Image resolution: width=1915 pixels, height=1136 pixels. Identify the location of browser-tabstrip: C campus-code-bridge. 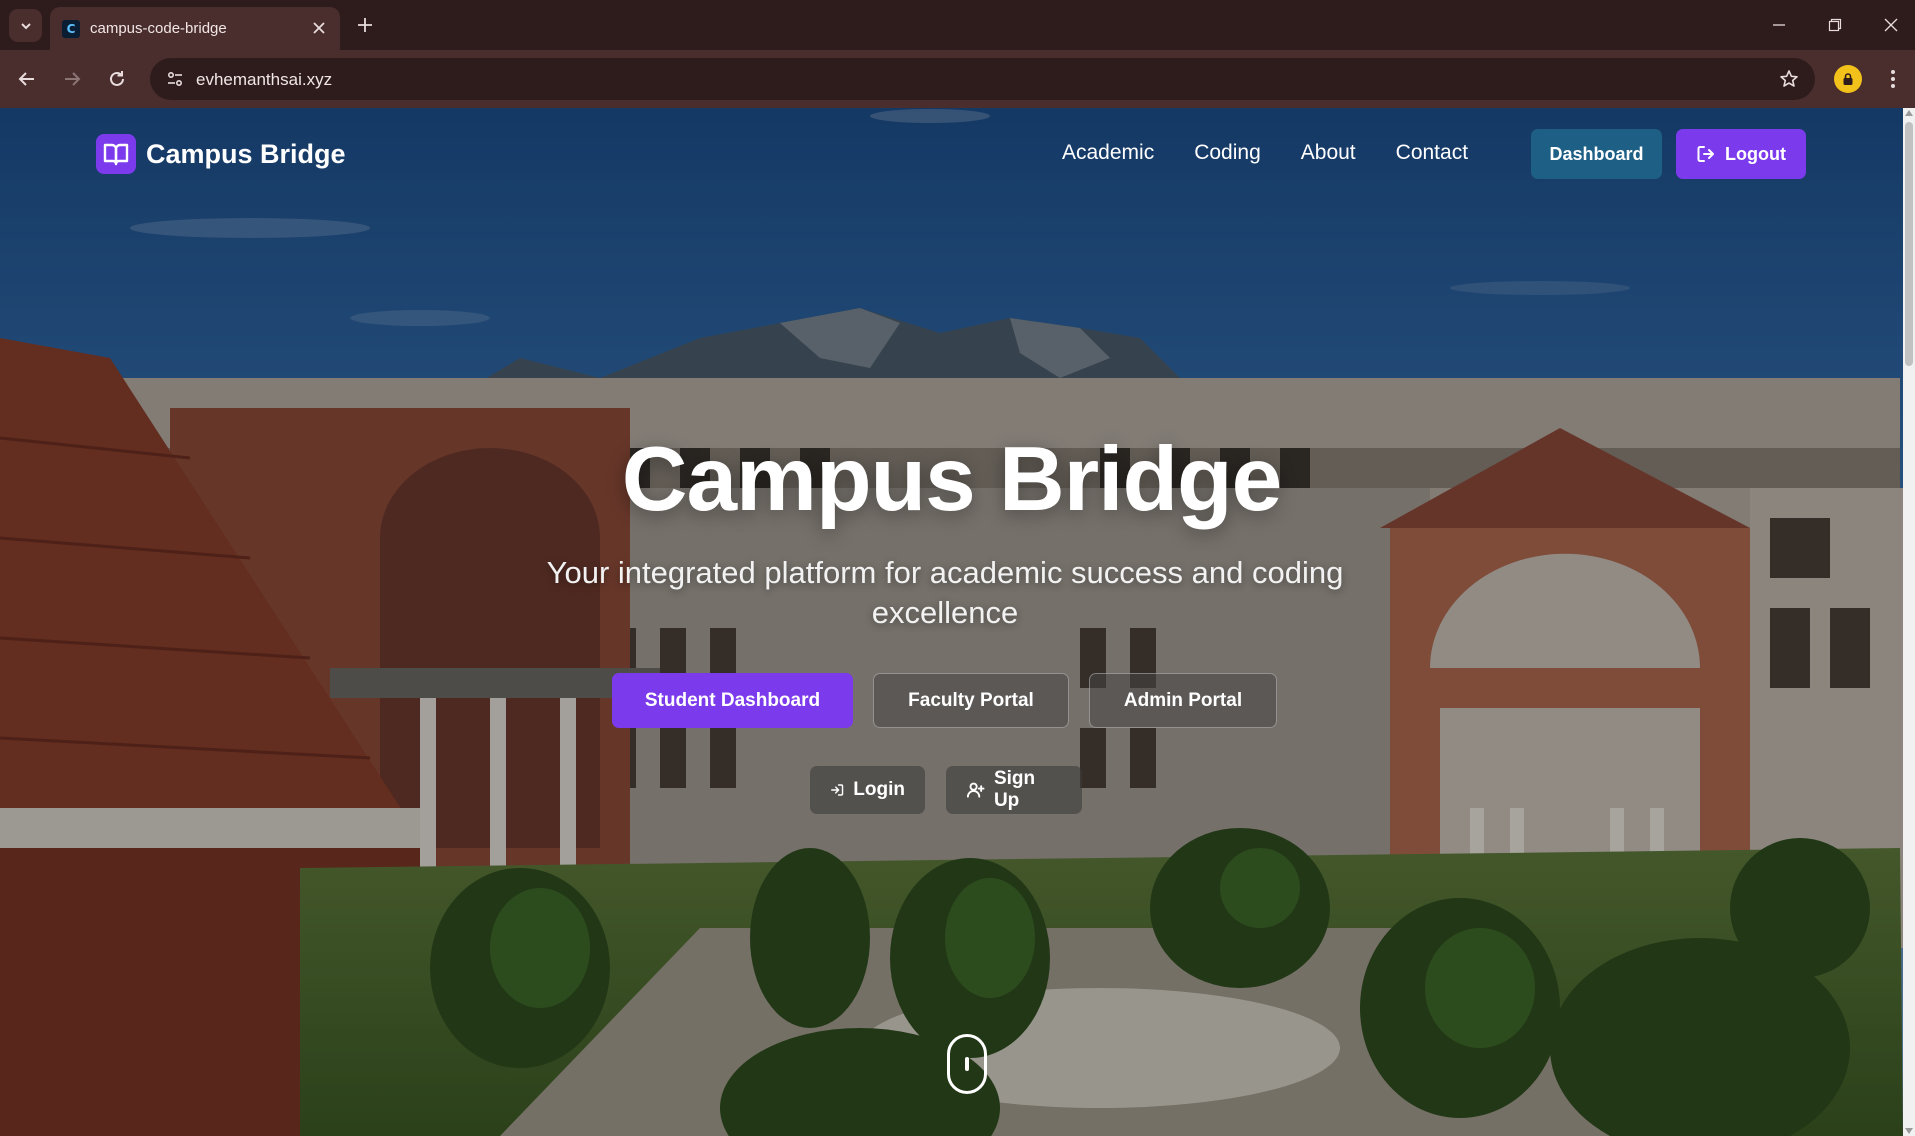
(957, 25).